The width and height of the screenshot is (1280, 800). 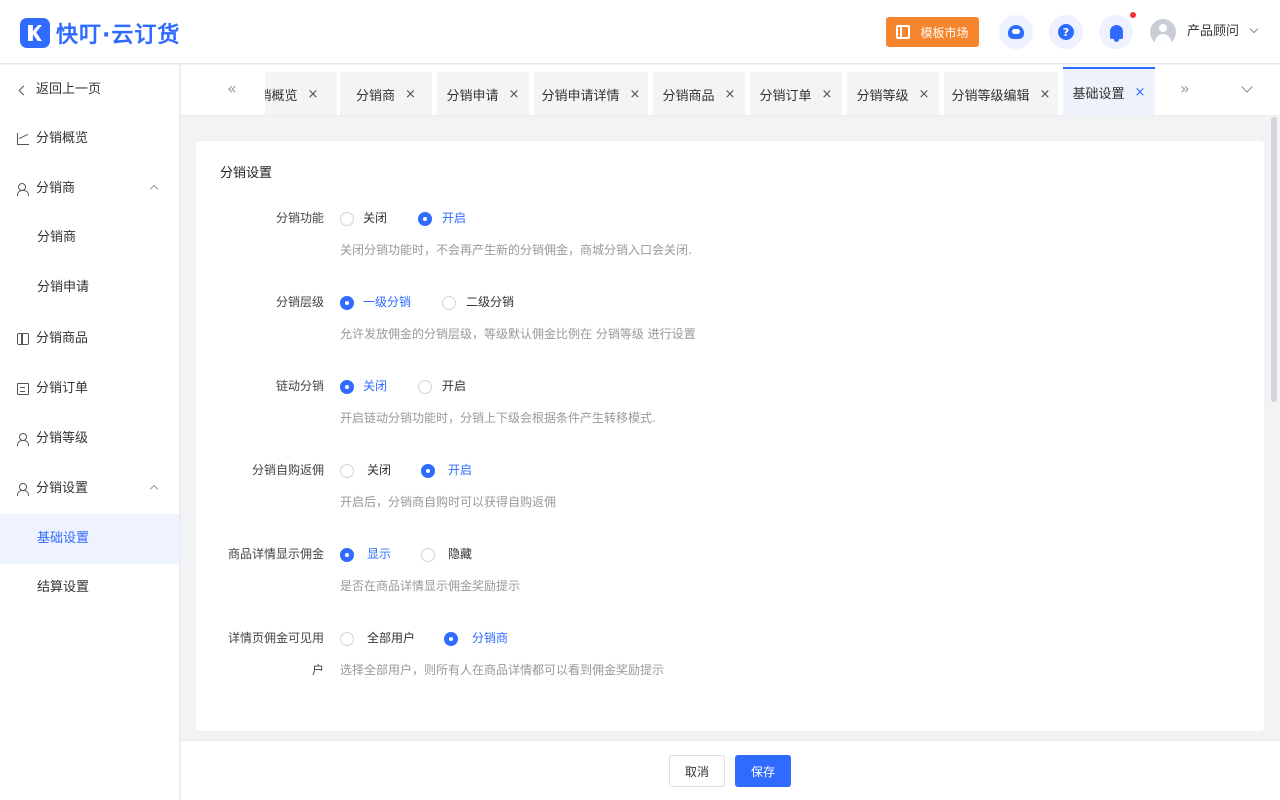 I want to click on sidebar-item-applications: 分销申请, so click(x=89, y=288).